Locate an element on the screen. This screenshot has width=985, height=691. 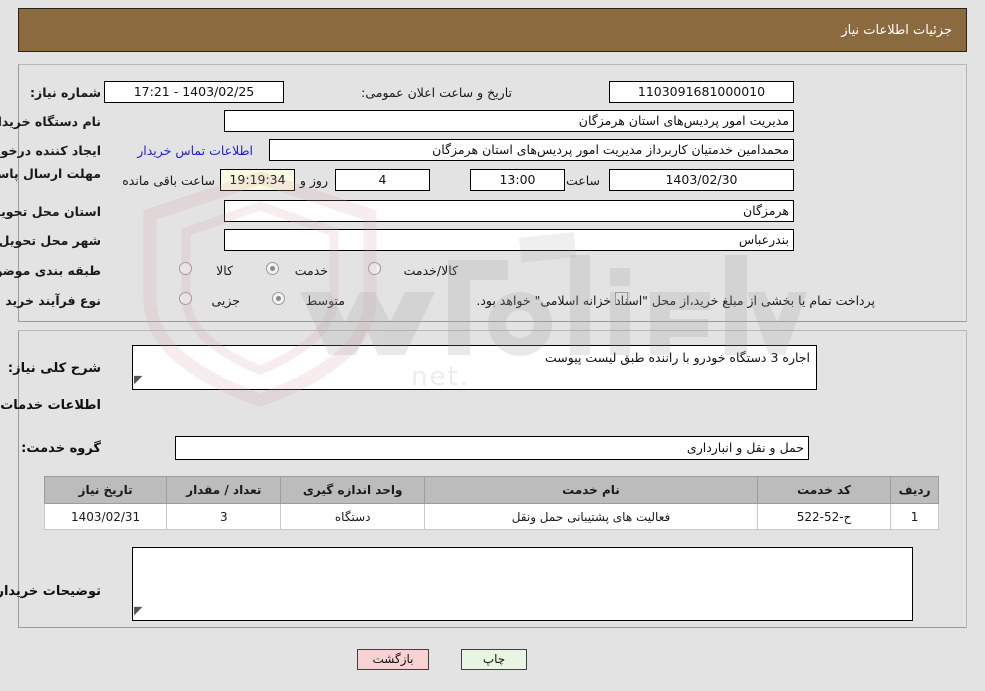
purchase-type-label: نوع فرآیند خرید : is located at coordinates (50, 300).